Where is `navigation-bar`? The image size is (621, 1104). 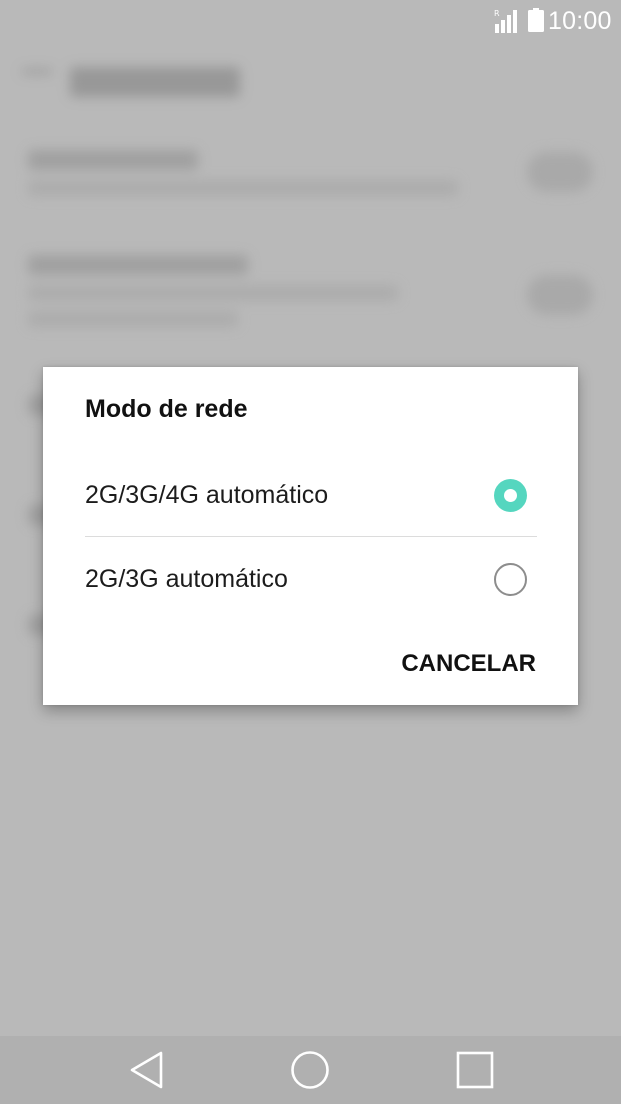
navigation-bar is located at coordinates (310, 1070).